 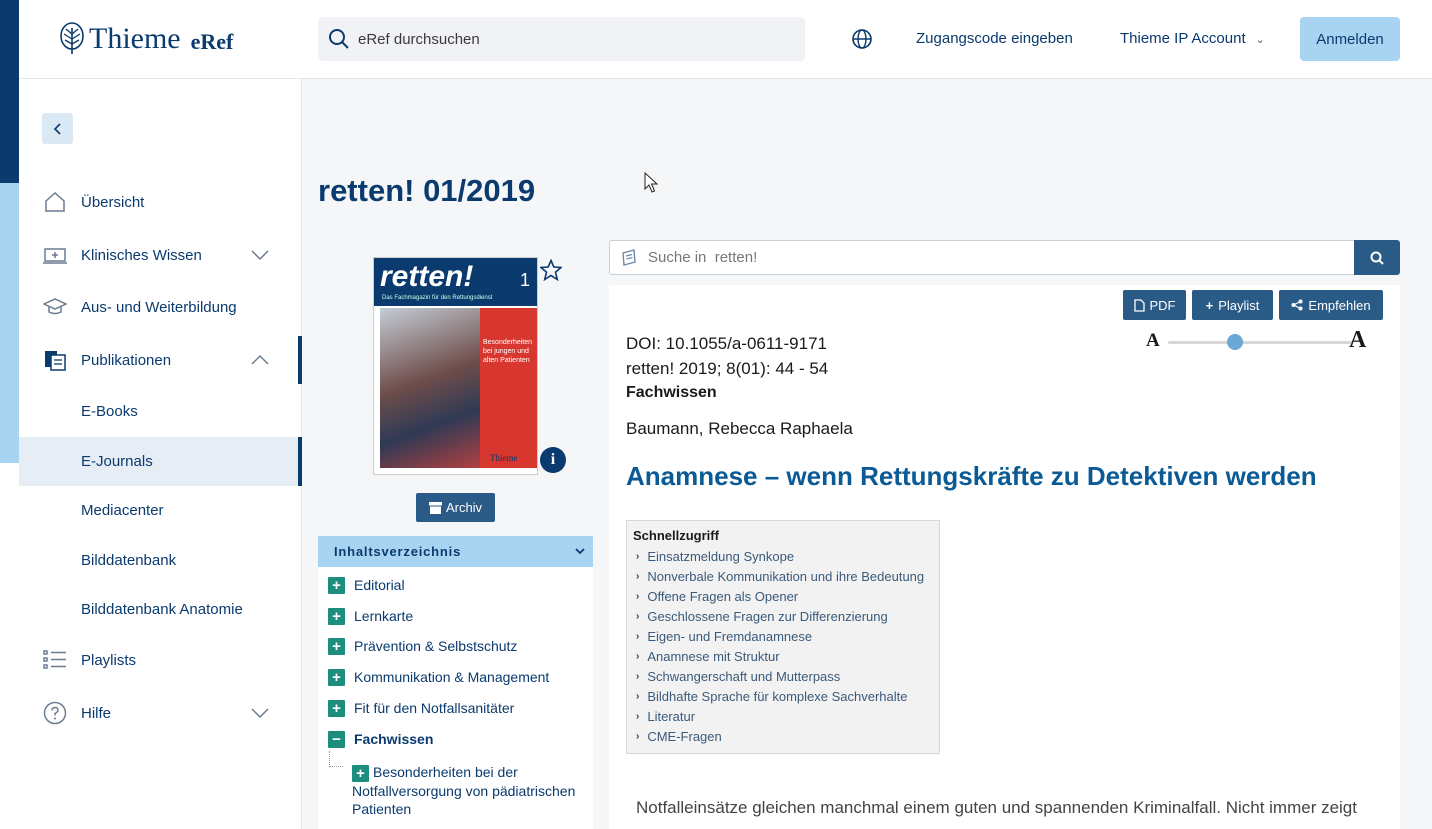 I want to click on access-code-link: Zugangscode eingeben, so click(x=994, y=38).